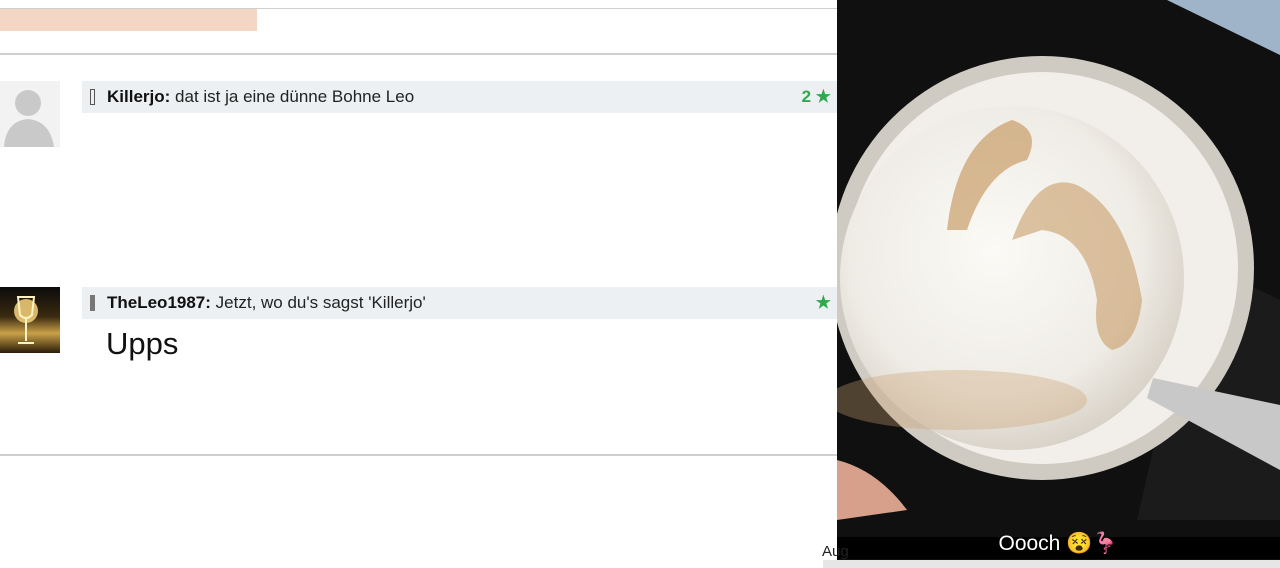  Describe the element at coordinates (816, 97) in the screenshot. I see `star-rating: 2 ★` at that location.